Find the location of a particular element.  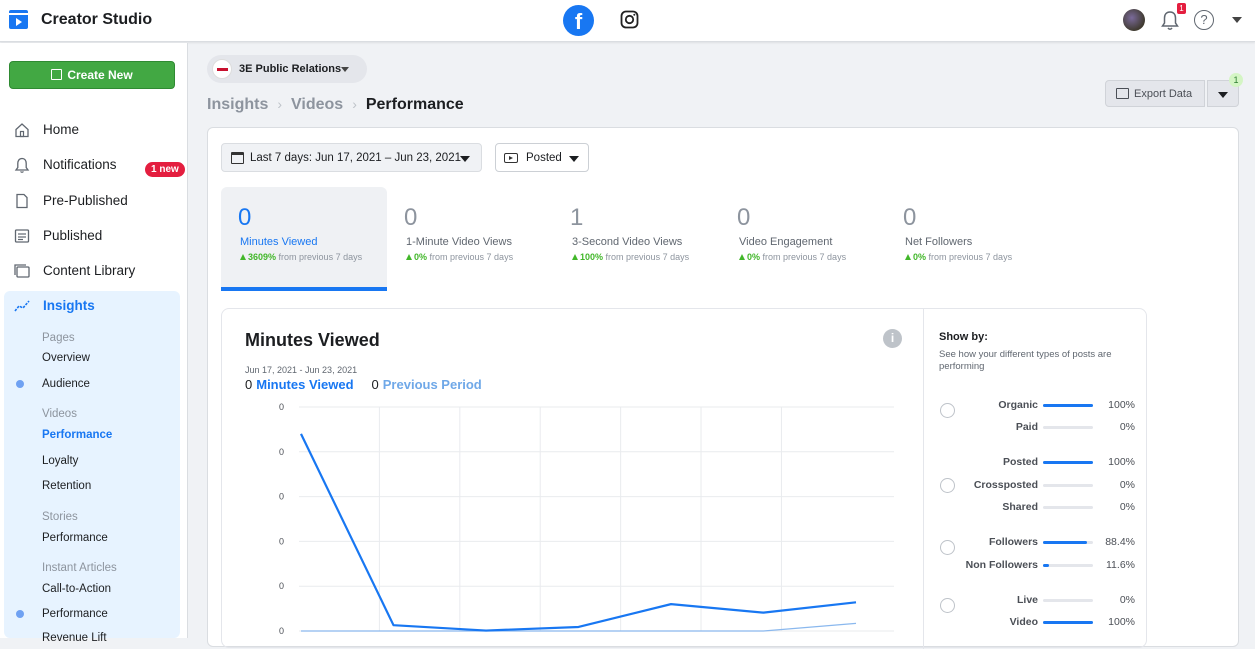

notification-count-badge: 1 is located at coordinates (1181, 8).